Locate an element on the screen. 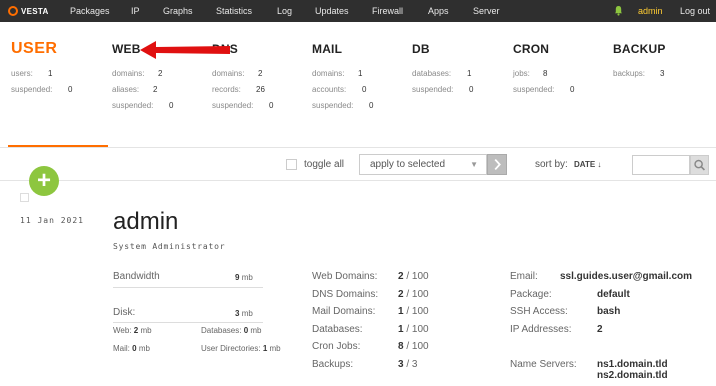 The image size is (716, 386). column-title-user: USER is located at coordinates (61, 49).